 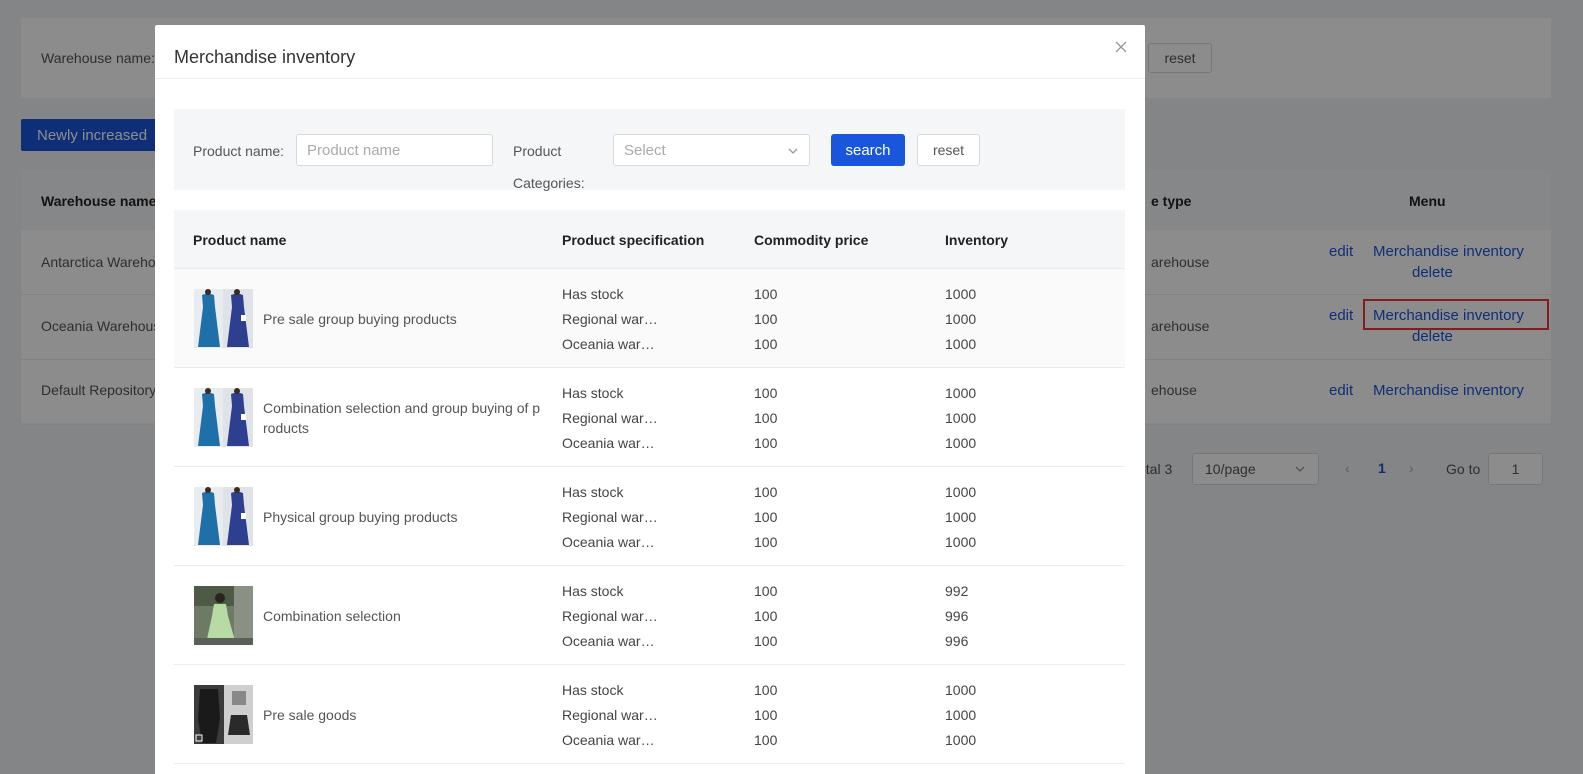 What do you see at coordinates (645, 150) in the screenshot?
I see `category-placeholder: Select` at bounding box center [645, 150].